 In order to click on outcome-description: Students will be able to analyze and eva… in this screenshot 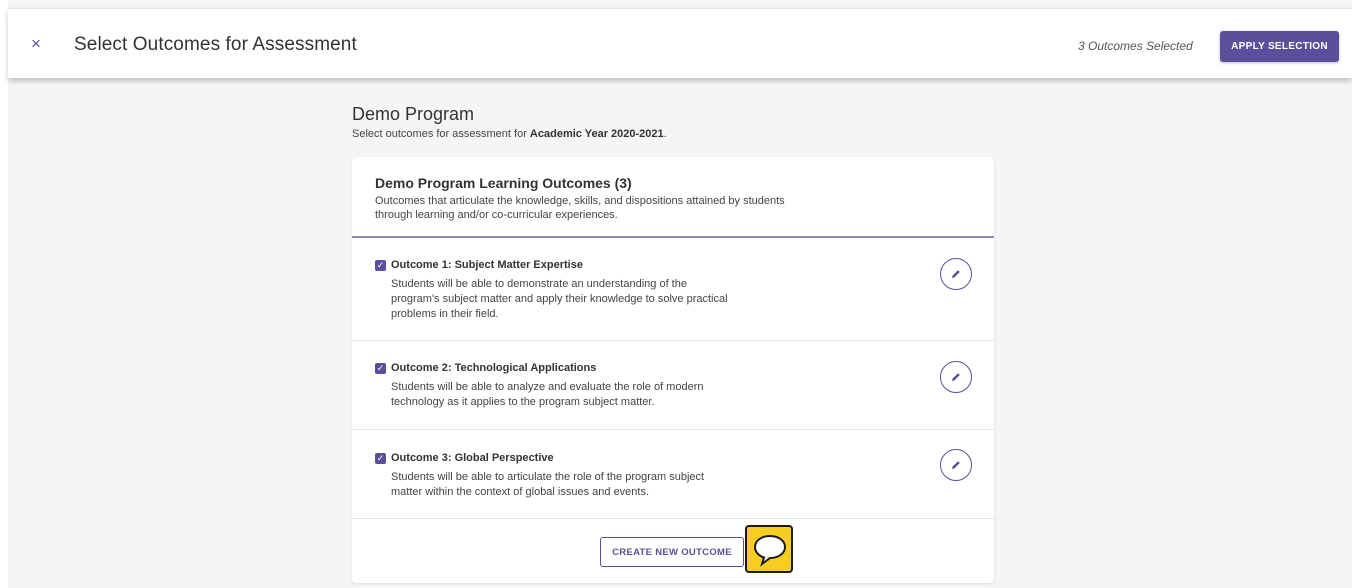, I will do `click(547, 394)`.